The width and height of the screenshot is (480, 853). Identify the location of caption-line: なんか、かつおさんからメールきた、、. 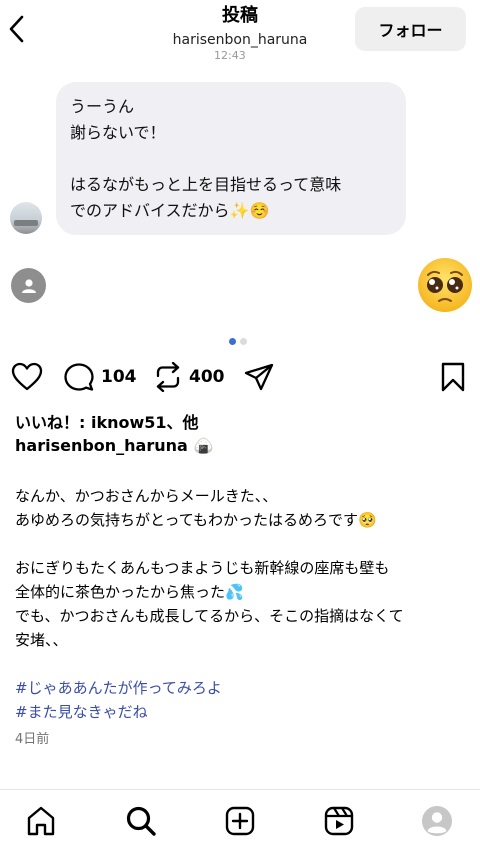
(146, 496).